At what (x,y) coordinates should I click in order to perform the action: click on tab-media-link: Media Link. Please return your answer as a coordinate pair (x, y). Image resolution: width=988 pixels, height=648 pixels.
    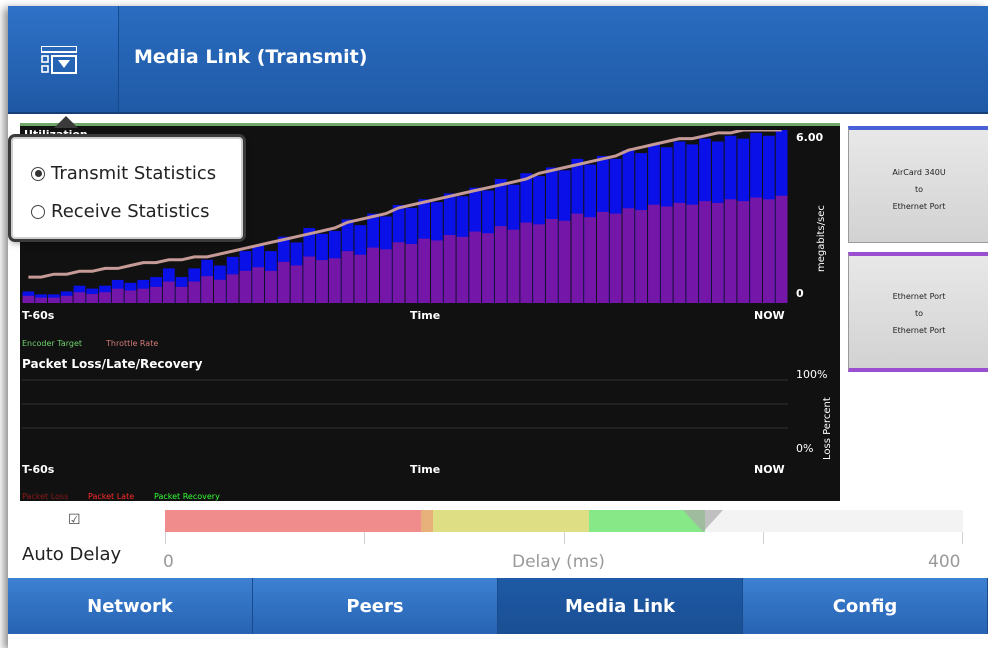
    Looking at the image, I should click on (620, 606).